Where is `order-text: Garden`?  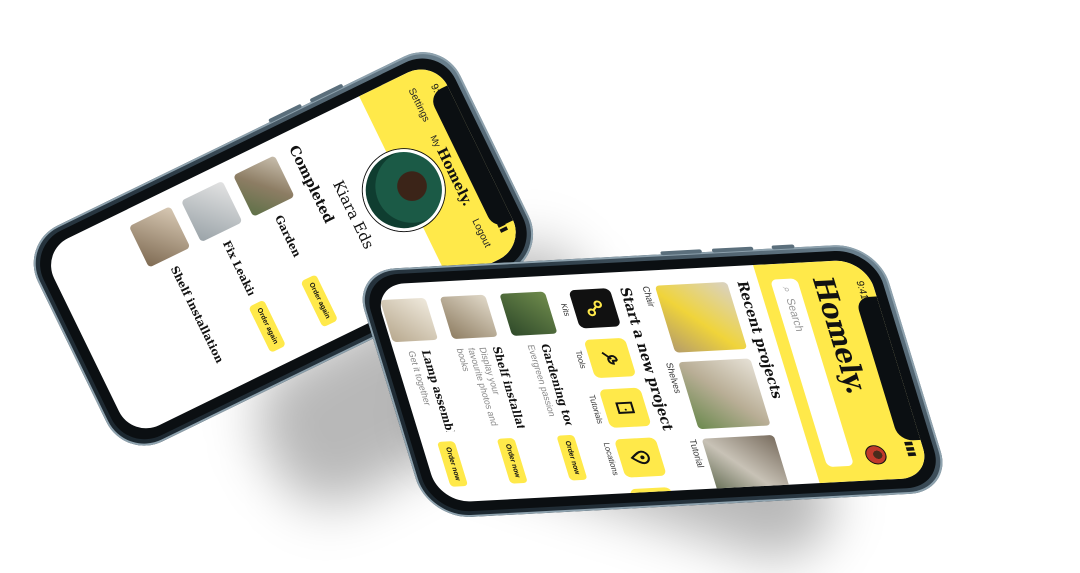
order-text: Garden is located at coordinates (291, 242).